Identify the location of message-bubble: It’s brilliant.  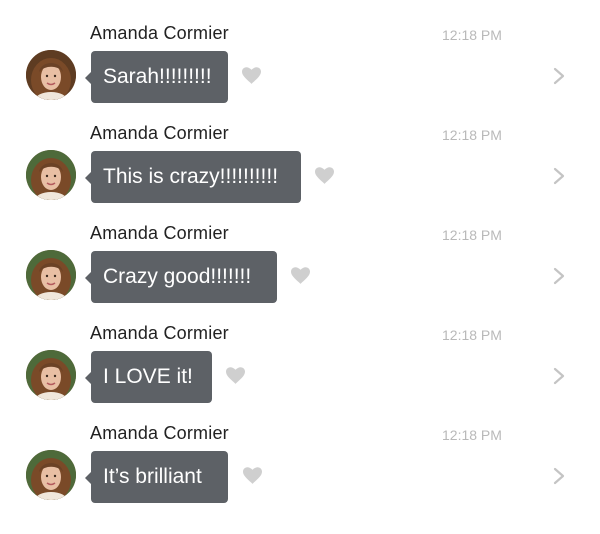
(156, 477).